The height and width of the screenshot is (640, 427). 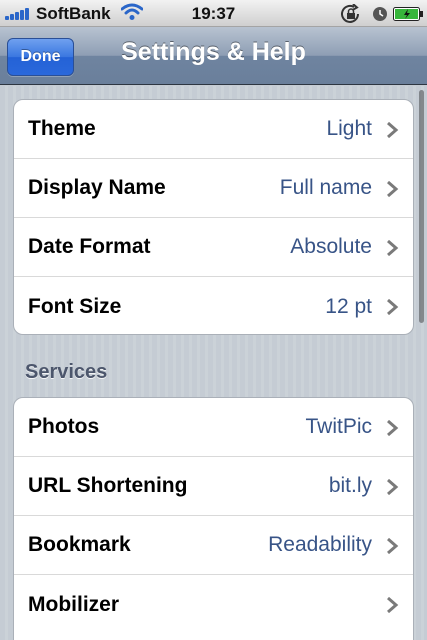 What do you see at coordinates (74, 604) in the screenshot?
I see `row-label: Mobilizer` at bounding box center [74, 604].